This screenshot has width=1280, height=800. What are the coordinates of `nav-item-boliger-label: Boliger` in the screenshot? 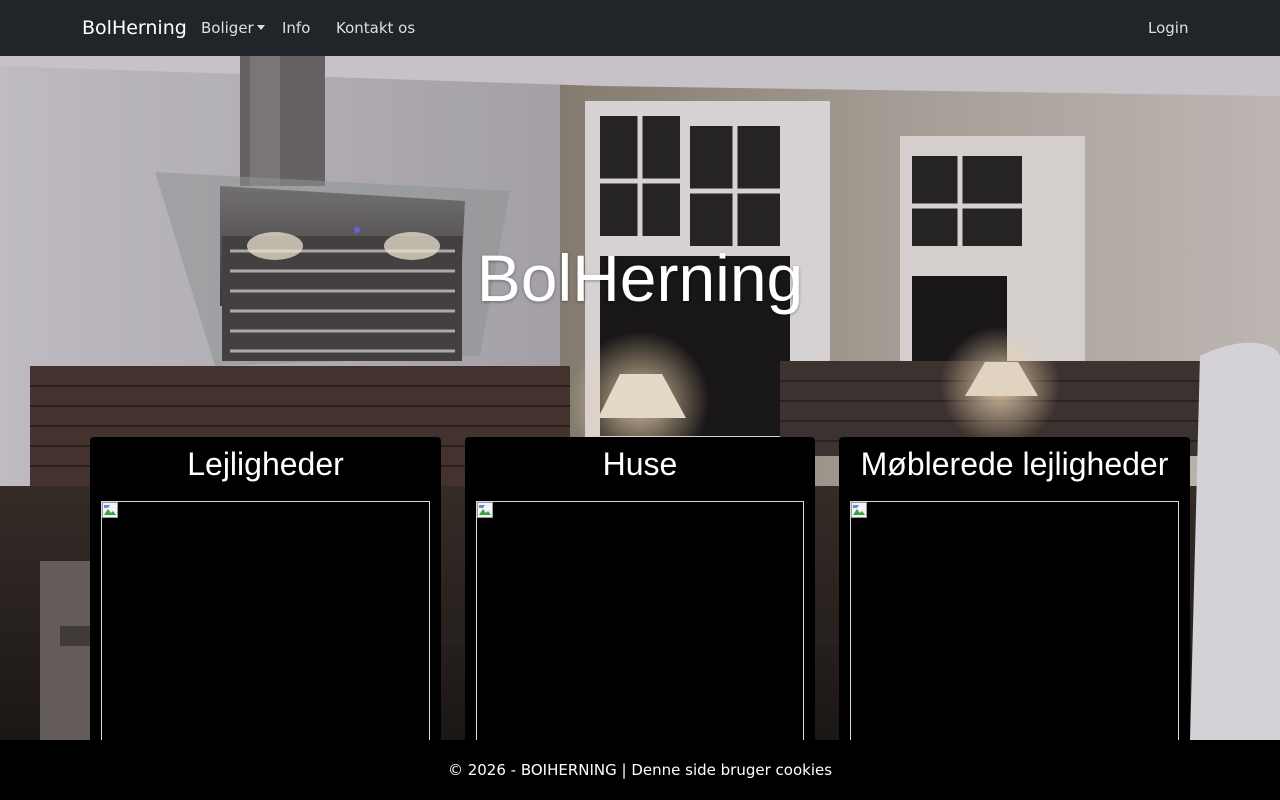 It's located at (227, 28).